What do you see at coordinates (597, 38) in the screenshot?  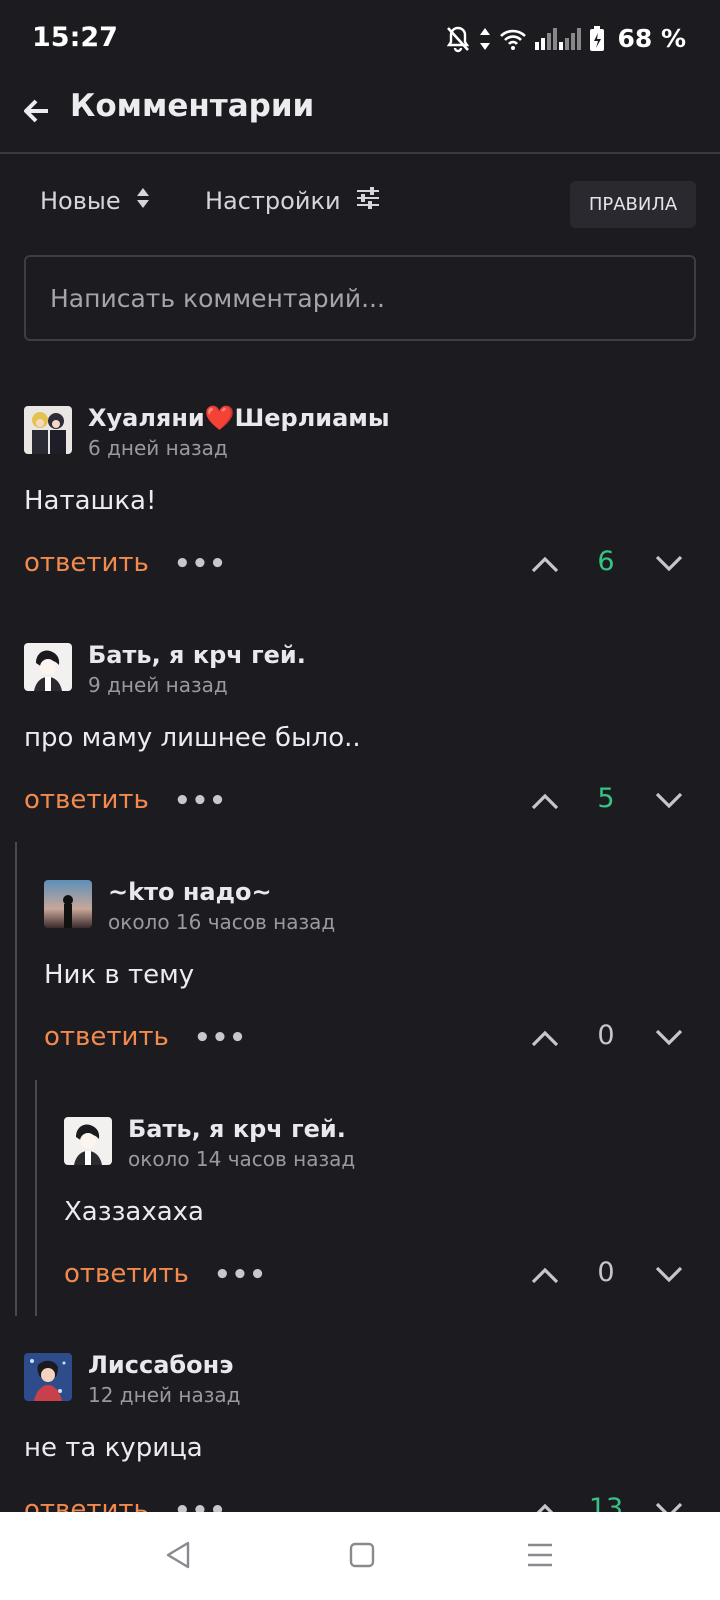 I see `battery-icon` at bounding box center [597, 38].